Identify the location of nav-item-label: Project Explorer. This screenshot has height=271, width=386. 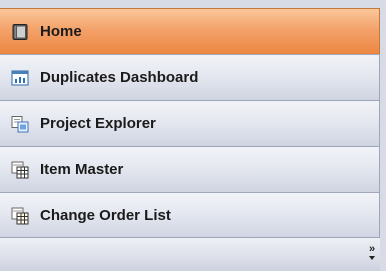
(98, 123).